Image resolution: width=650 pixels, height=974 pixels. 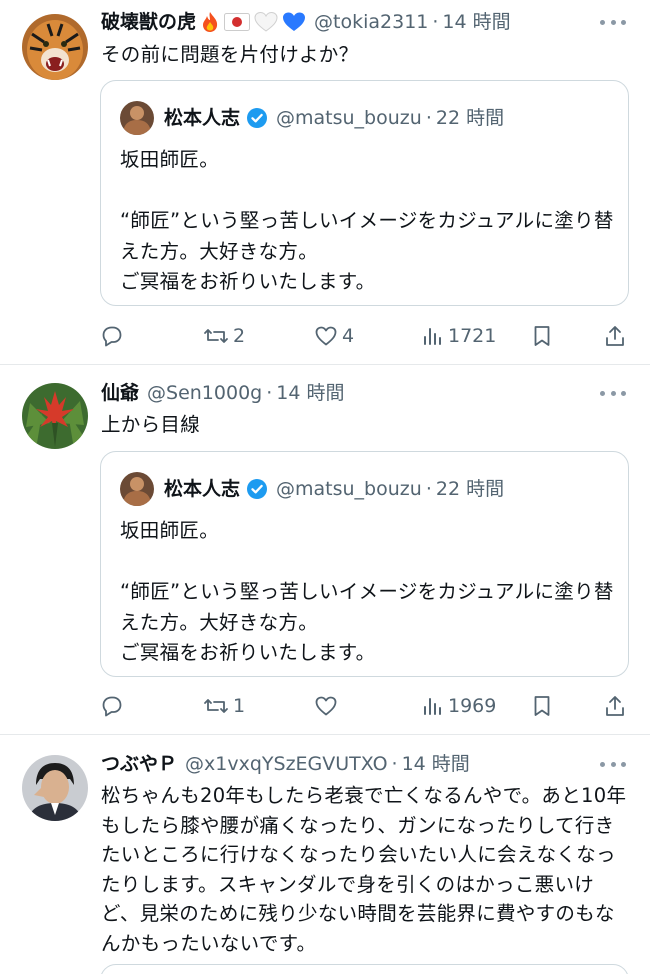 I want to click on japan-flag-icon, so click(x=237, y=22).